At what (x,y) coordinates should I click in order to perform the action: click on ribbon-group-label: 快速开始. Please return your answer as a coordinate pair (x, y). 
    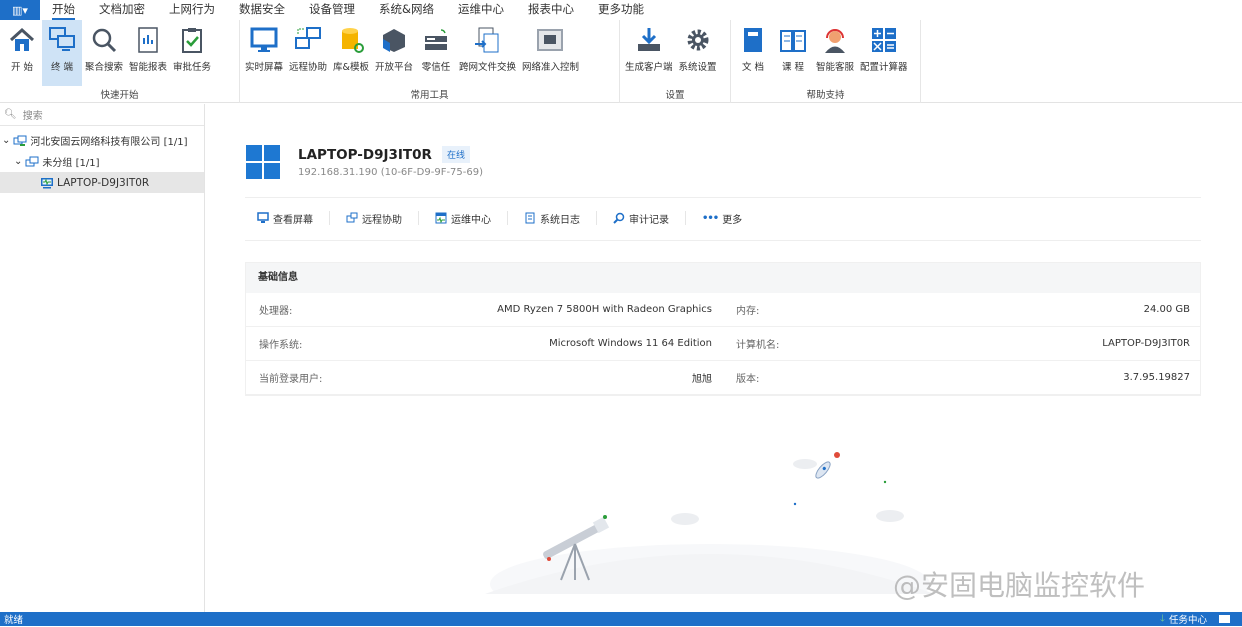
    Looking at the image, I should click on (119, 95).